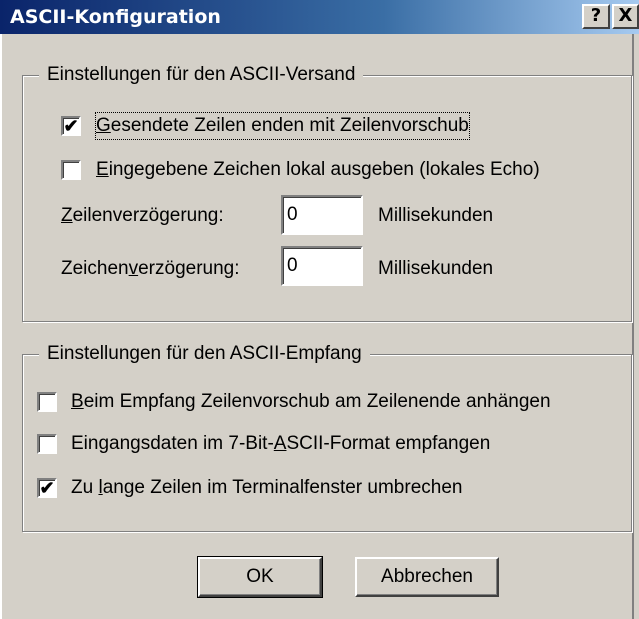 The width and height of the screenshot is (639, 619). Describe the element at coordinates (204, 354) in the screenshot. I see `ascii-receive-legend: Einstellungen für den ASCII-Empfang` at that location.